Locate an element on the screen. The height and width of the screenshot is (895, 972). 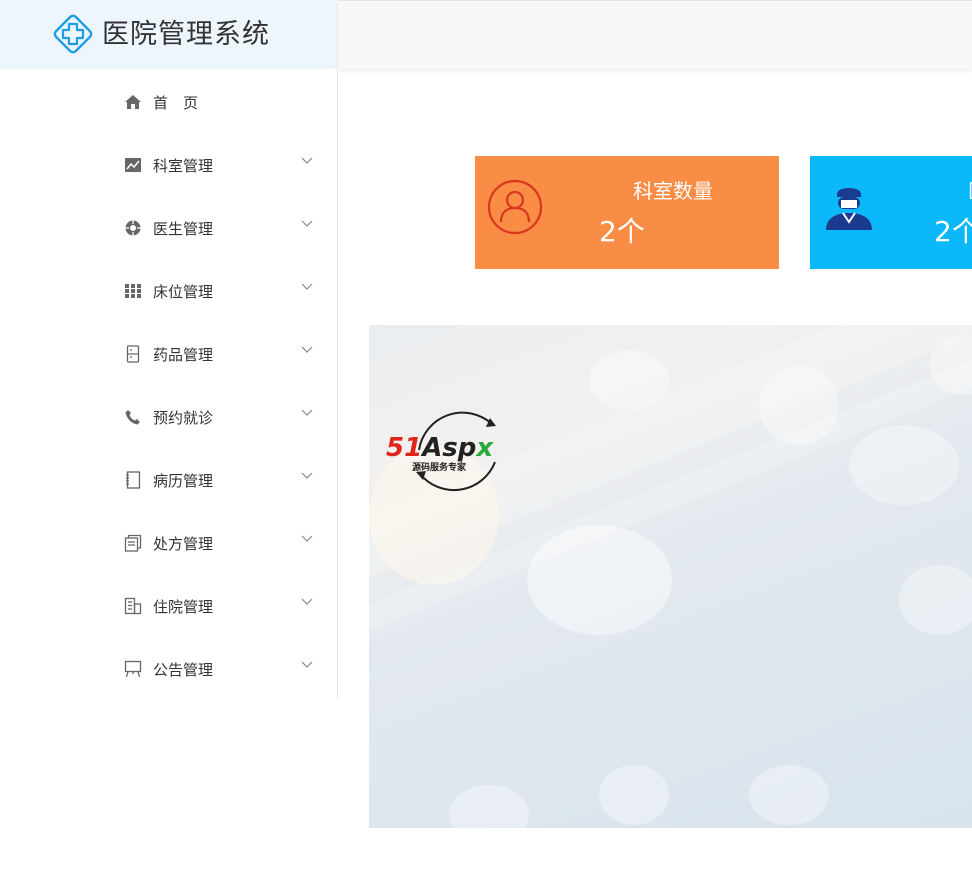
card-title: 科室数量 is located at coordinates (673, 191).